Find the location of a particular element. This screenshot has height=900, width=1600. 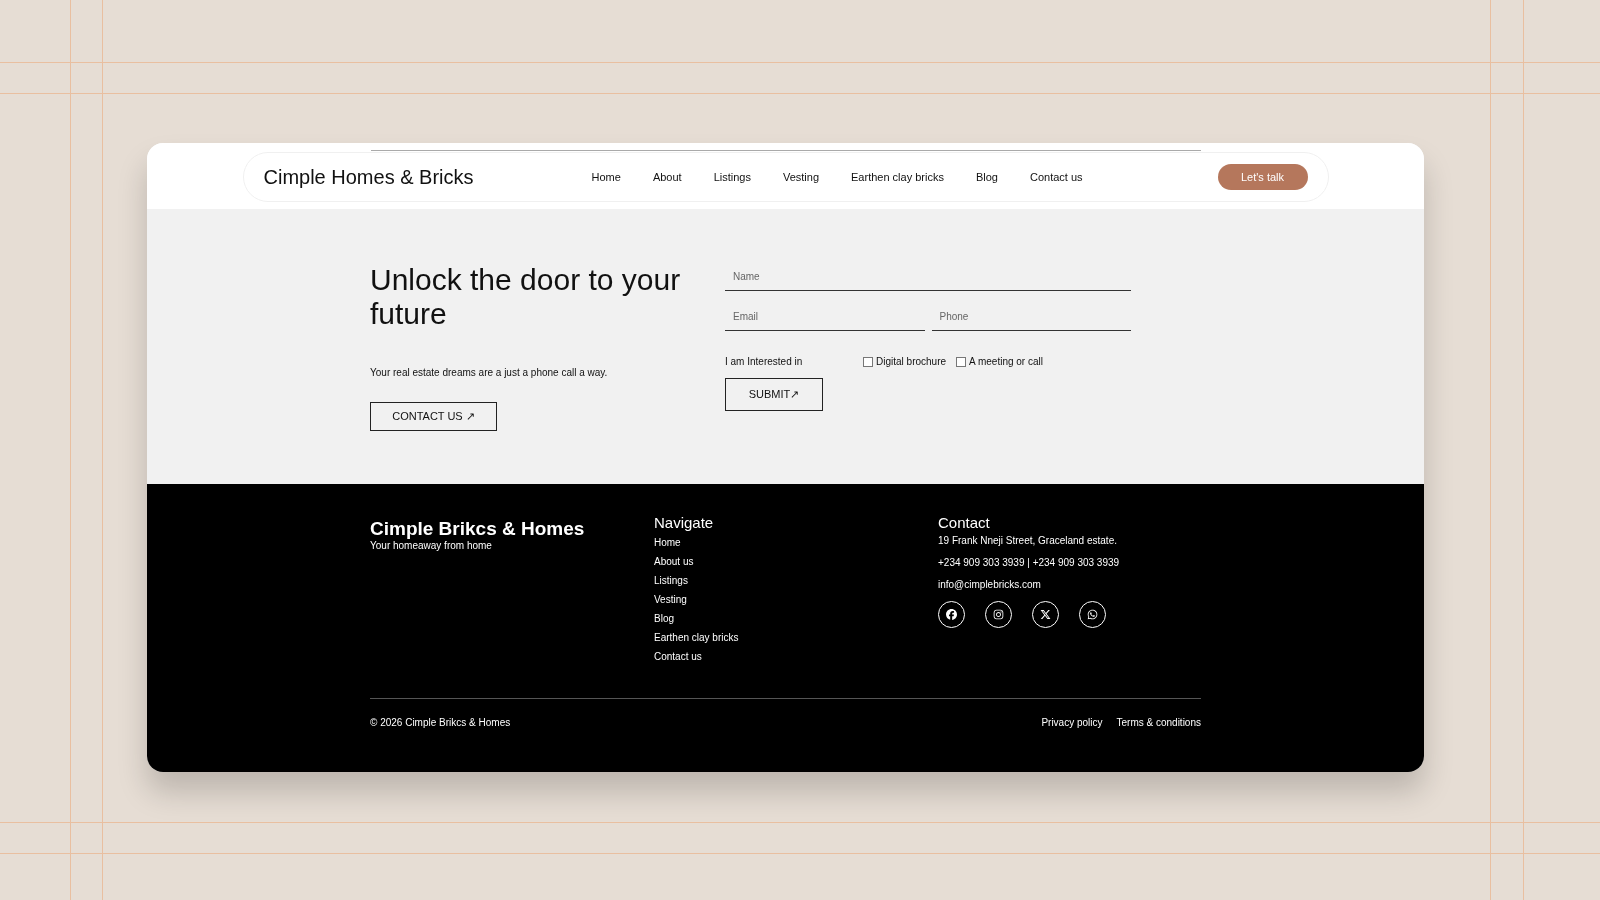

copyright: © 2026 Cimple Brikcs & Homes is located at coordinates (440, 722).